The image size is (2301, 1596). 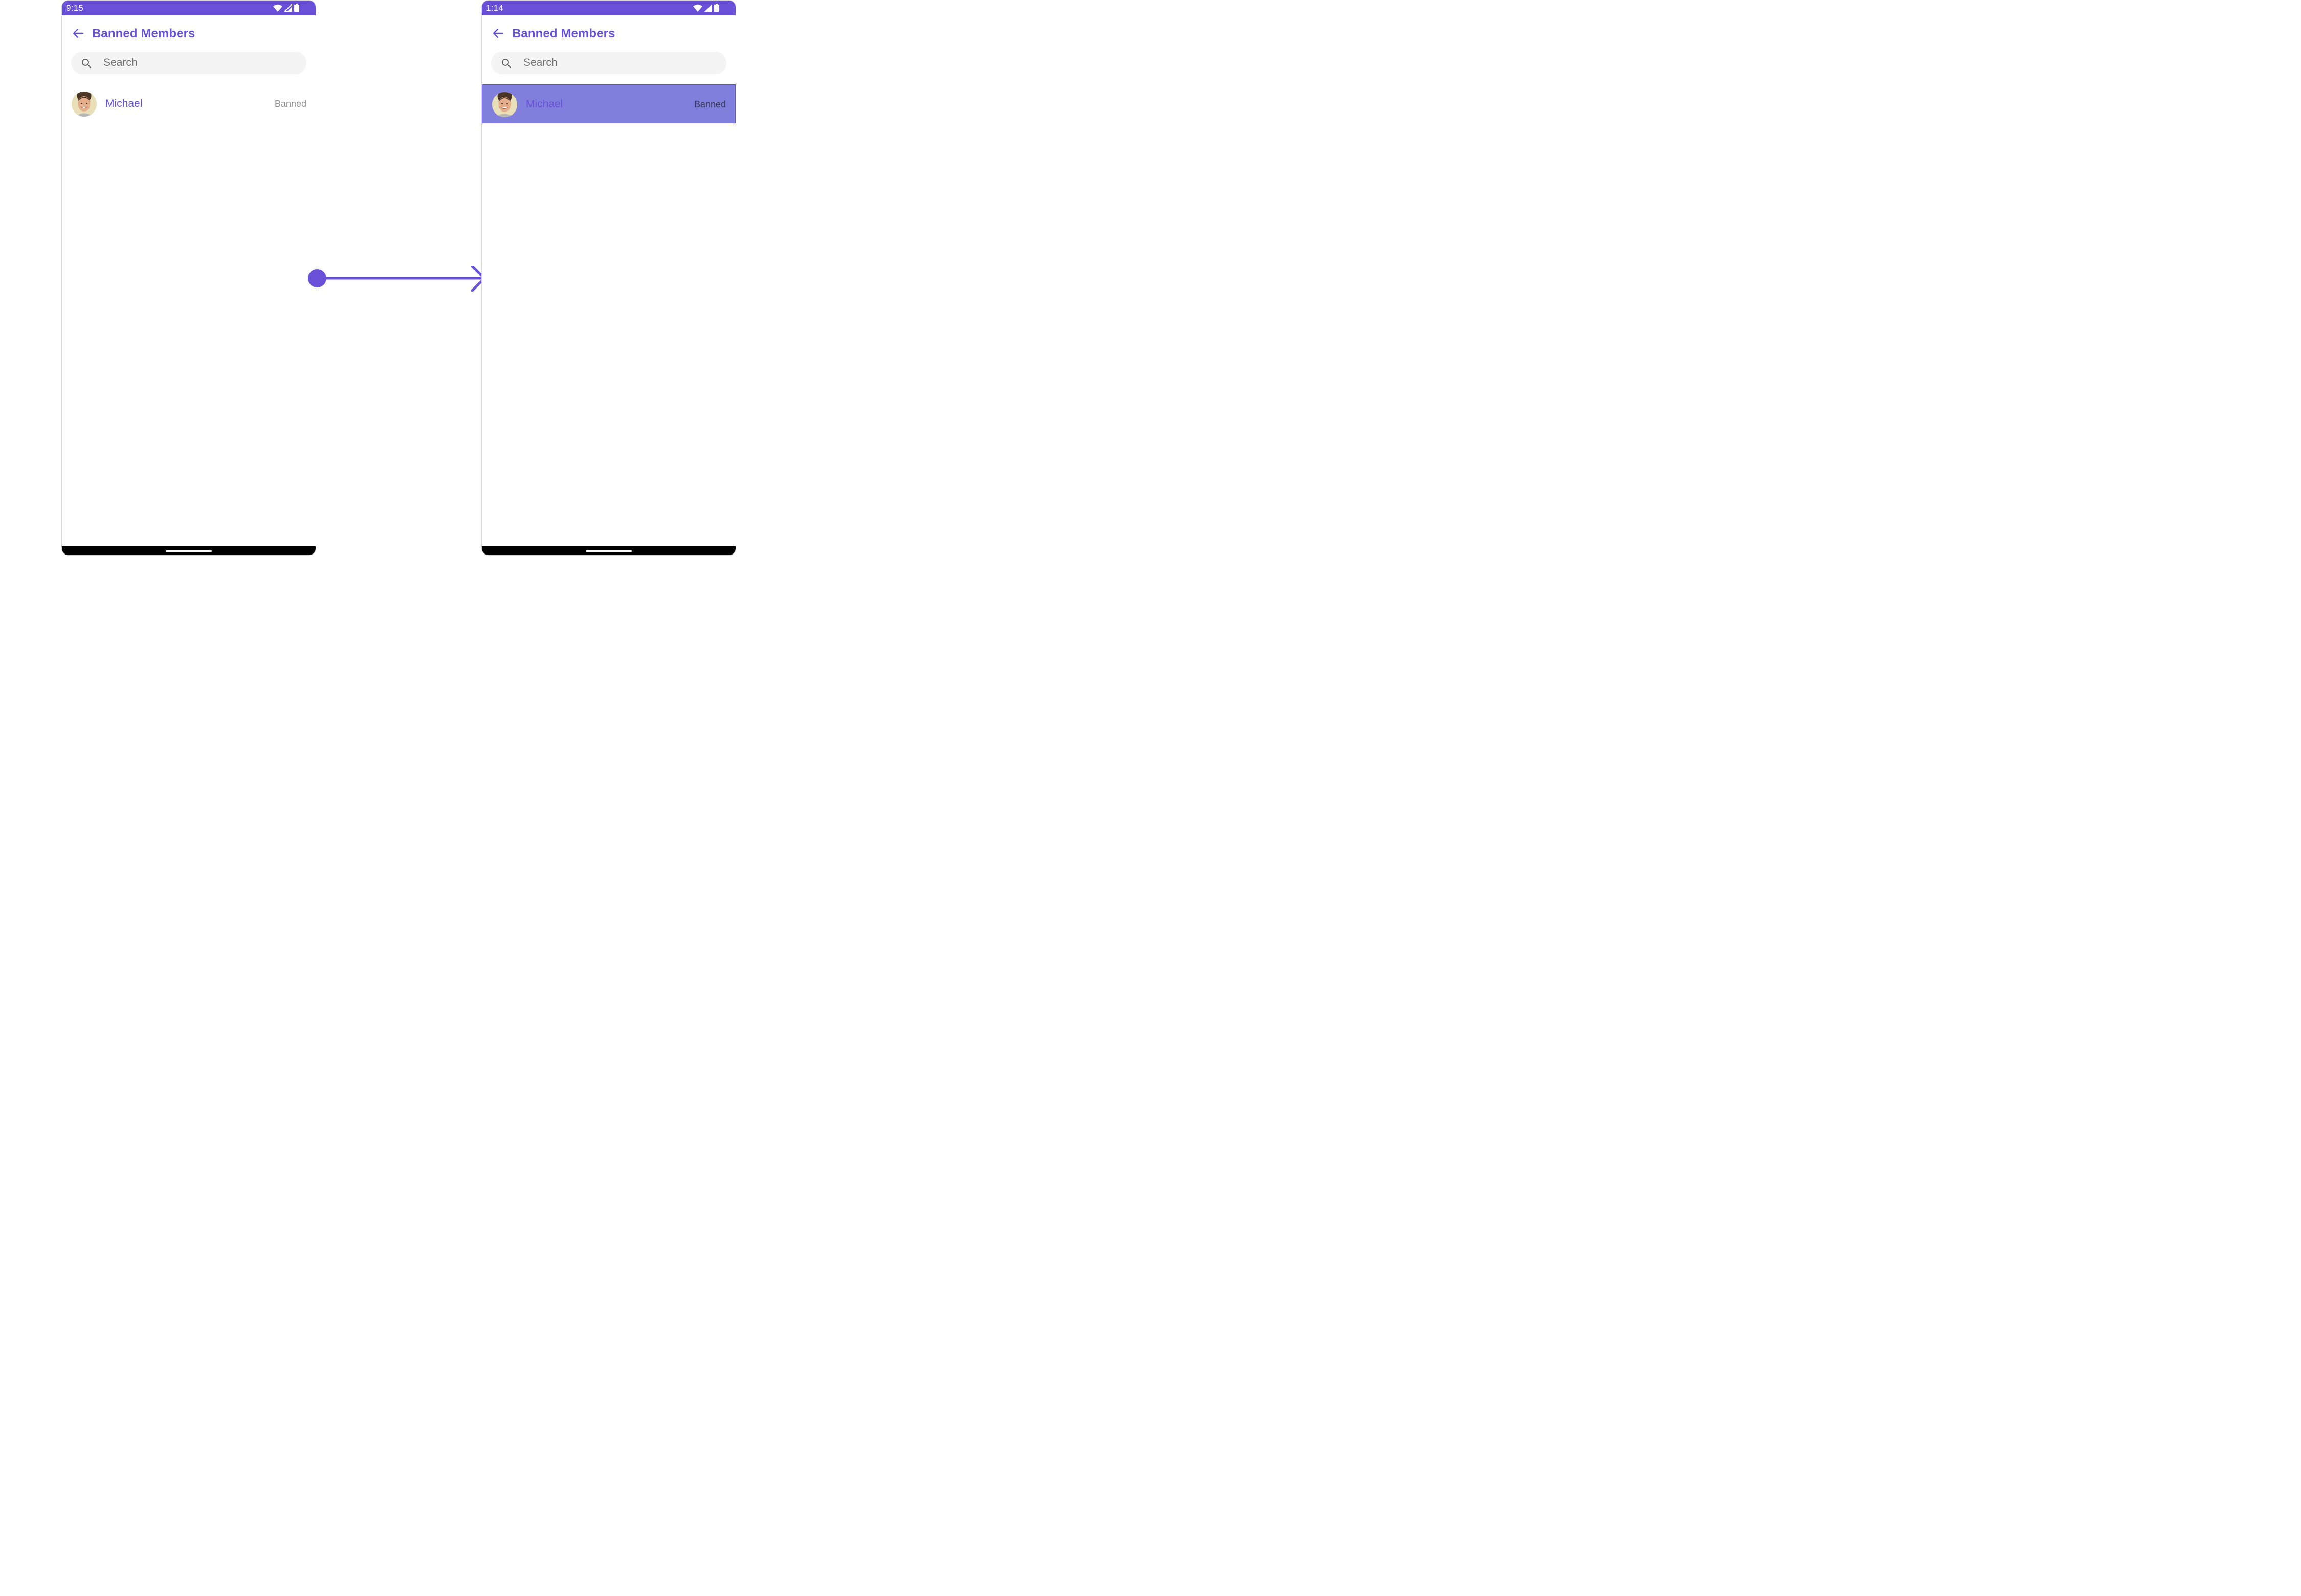 What do you see at coordinates (189, 8) in the screenshot?
I see `status-bar: 9:15` at bounding box center [189, 8].